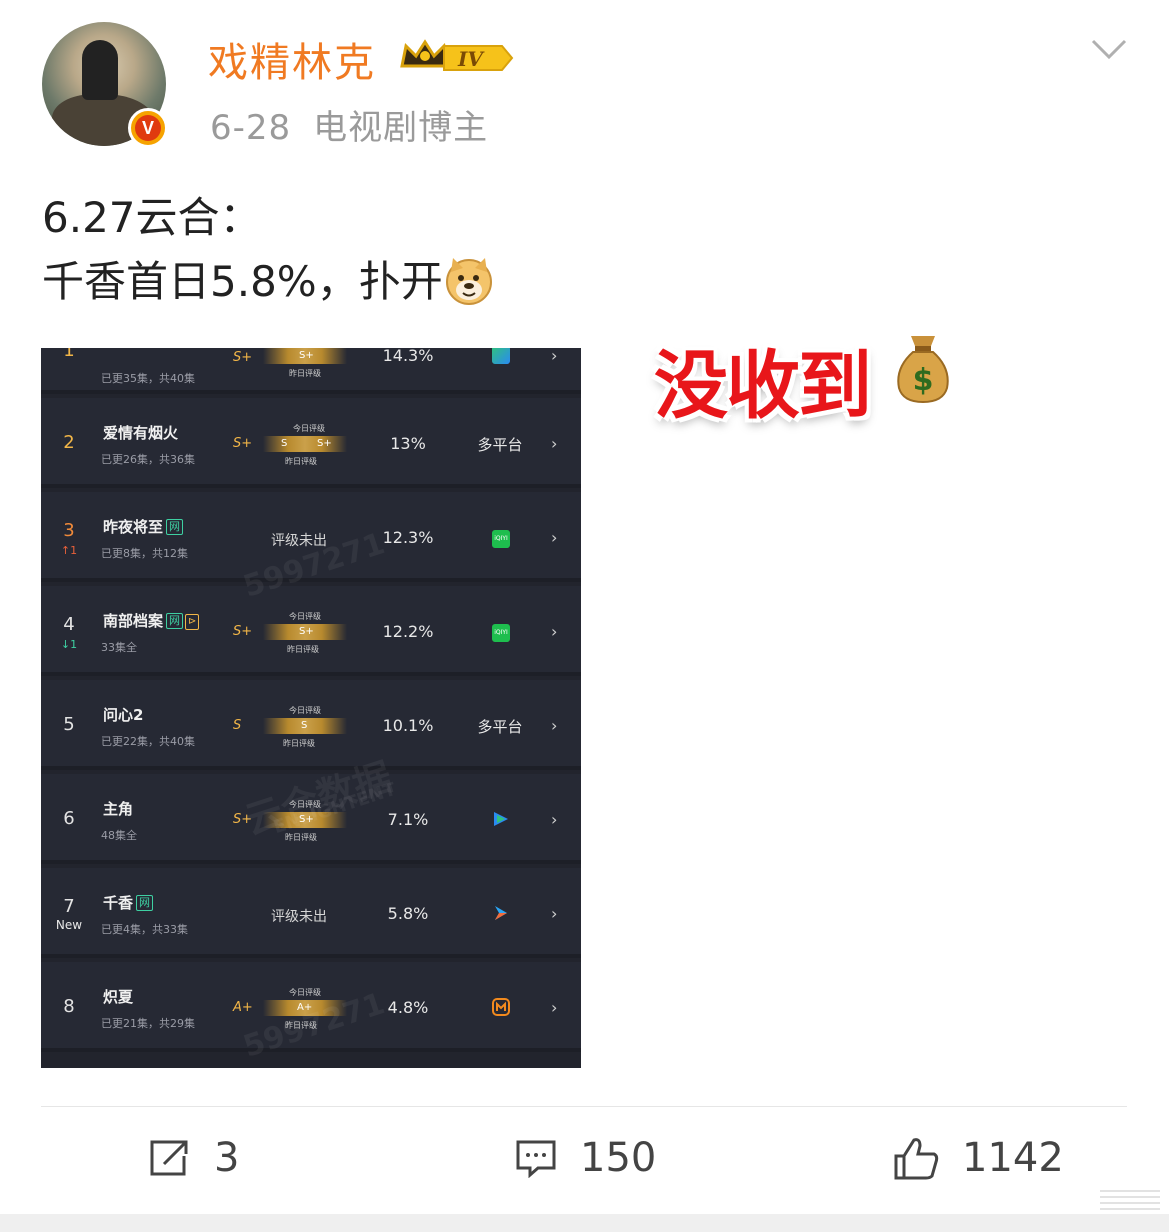 This screenshot has height=1232, width=1169. I want to click on ranking-row: 7 New 千香网 已更4集，共33集 评级未出 5.8% ›, so click(311, 913).